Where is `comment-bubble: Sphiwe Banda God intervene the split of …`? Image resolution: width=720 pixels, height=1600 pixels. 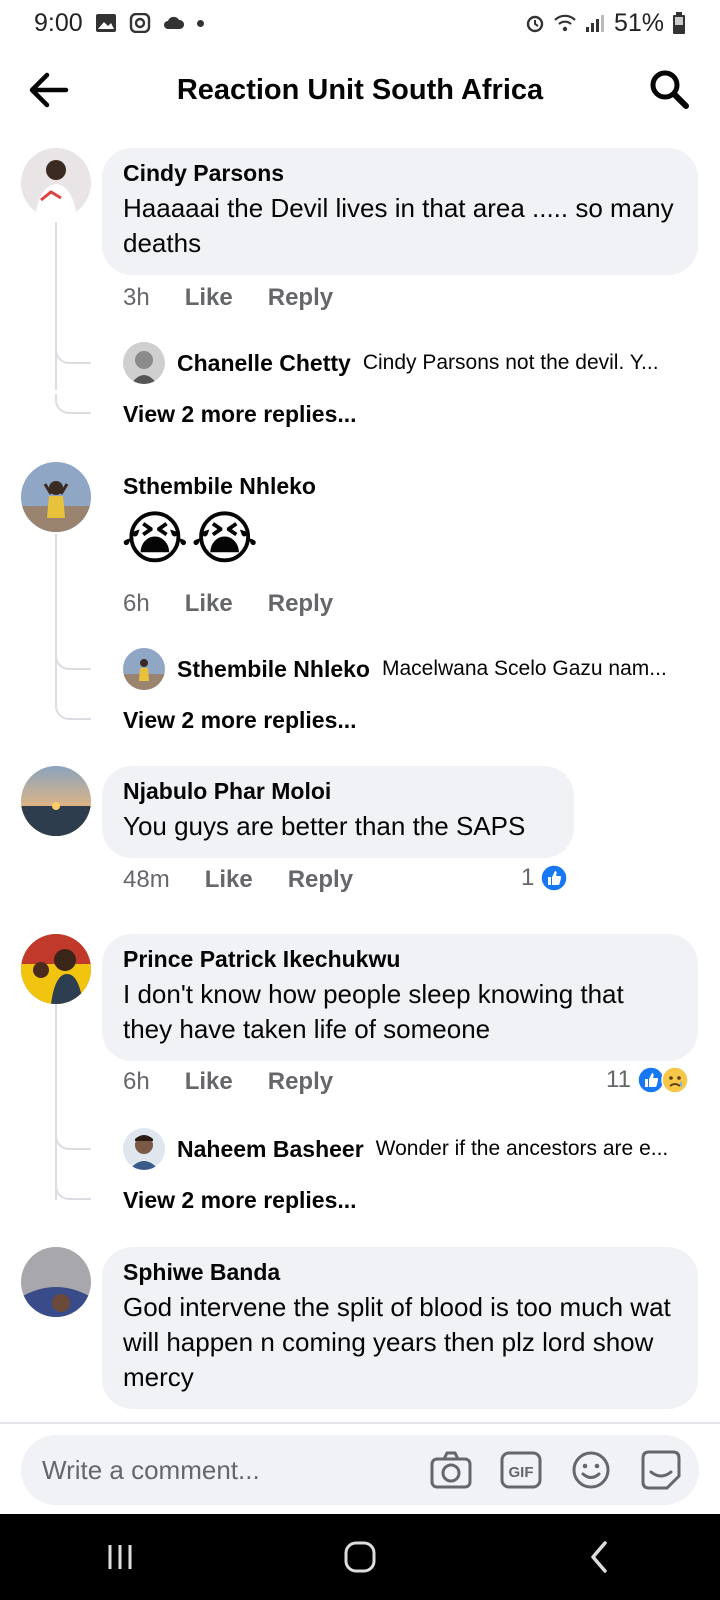
comment-bubble: Sphiwe Banda God intervene the split of … is located at coordinates (400, 1328).